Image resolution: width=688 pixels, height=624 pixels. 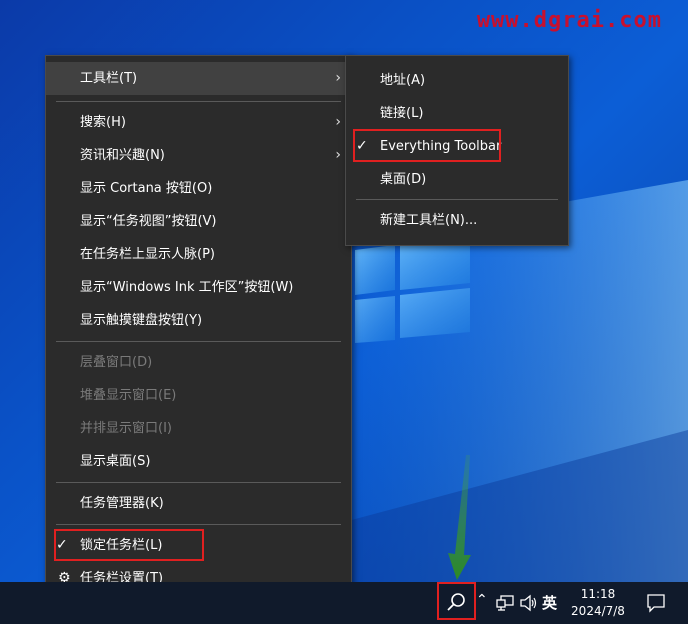 What do you see at coordinates (126, 428) in the screenshot?
I see `menu-item-label: 并排显示窗口(I)` at bounding box center [126, 428].